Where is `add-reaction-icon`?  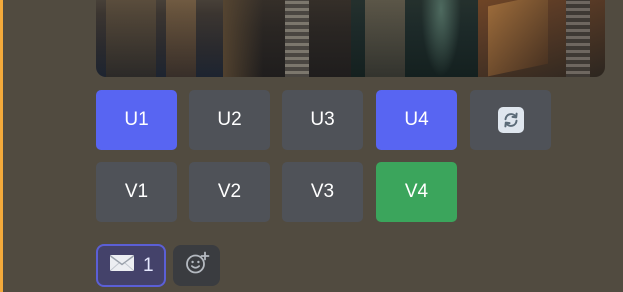
add-reaction-icon is located at coordinates (197, 265).